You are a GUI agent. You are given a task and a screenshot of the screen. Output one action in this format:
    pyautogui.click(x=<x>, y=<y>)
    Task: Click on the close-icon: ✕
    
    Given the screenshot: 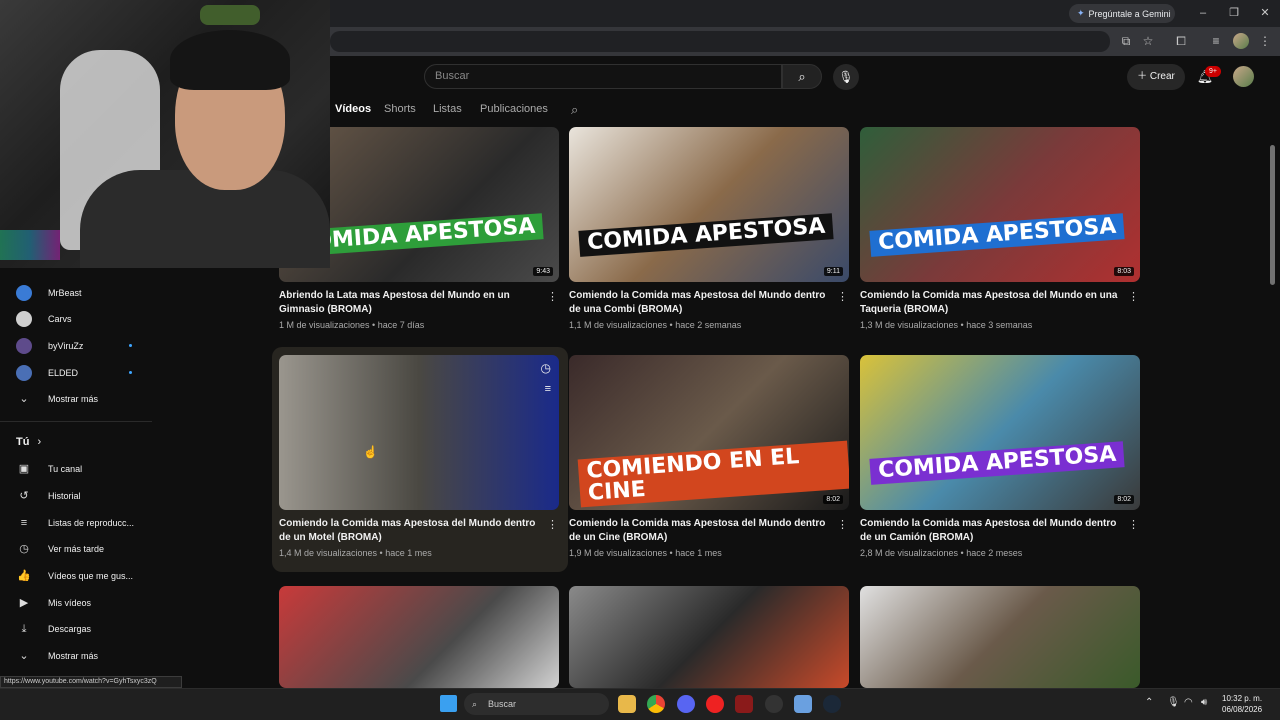 What is the action you would take?
    pyautogui.click(x=1265, y=13)
    